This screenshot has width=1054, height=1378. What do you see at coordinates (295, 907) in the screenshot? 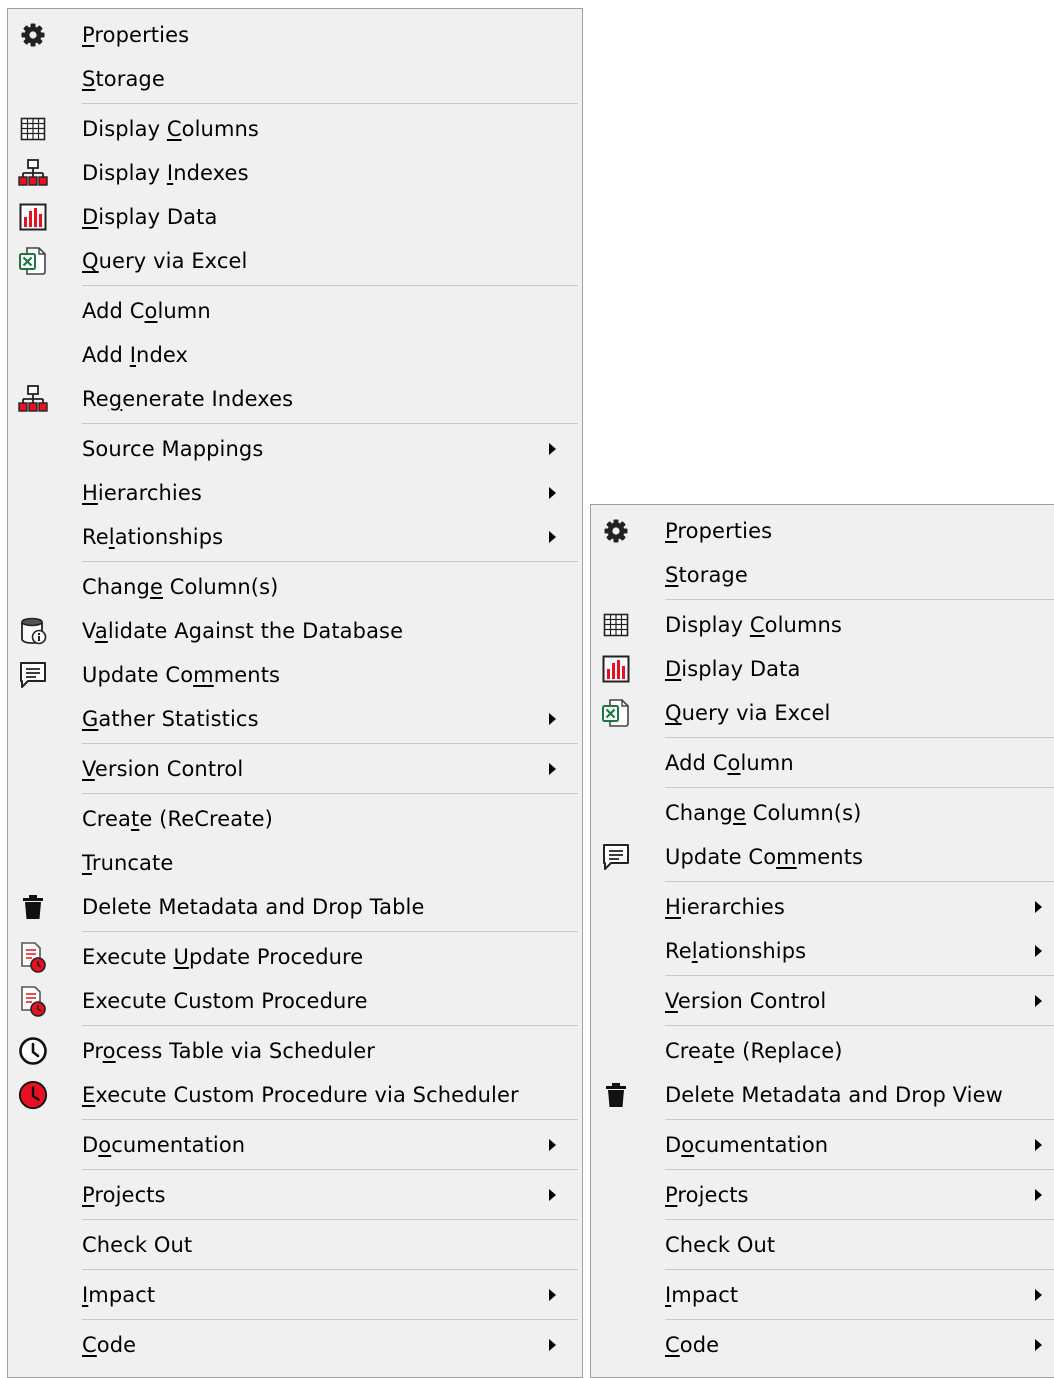
I see `menu-item-delete-metadata-and-drop-table: Delete Metadata and Drop Table` at bounding box center [295, 907].